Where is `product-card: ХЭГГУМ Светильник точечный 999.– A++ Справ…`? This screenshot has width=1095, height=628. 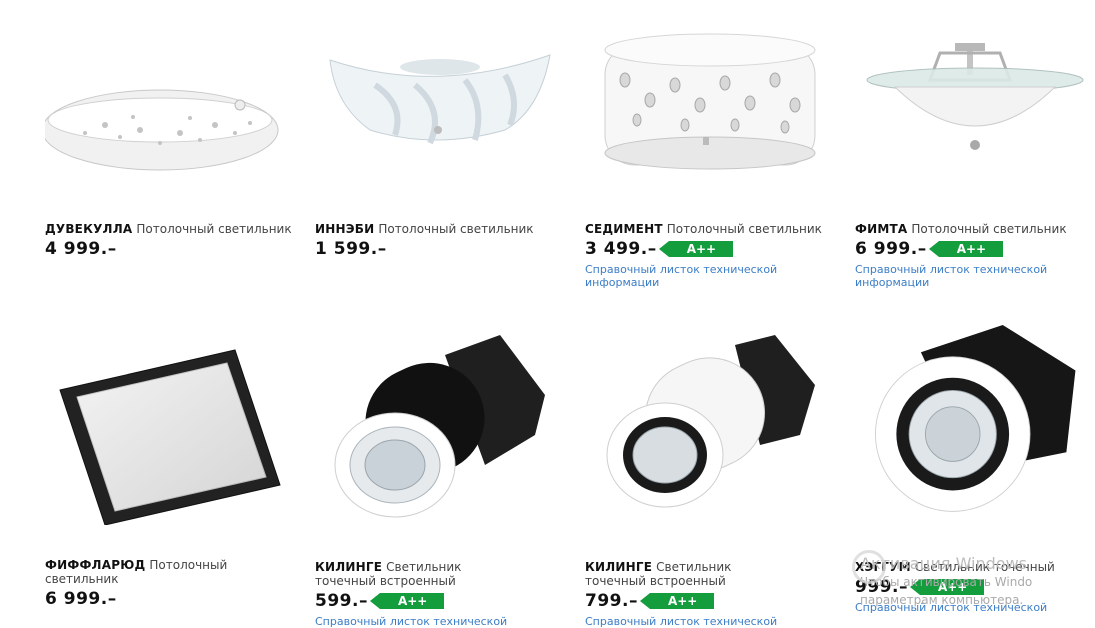 product-card: ХЭГГУМ Светильник точечный 999.– A++ Справ… is located at coordinates (975, 475).